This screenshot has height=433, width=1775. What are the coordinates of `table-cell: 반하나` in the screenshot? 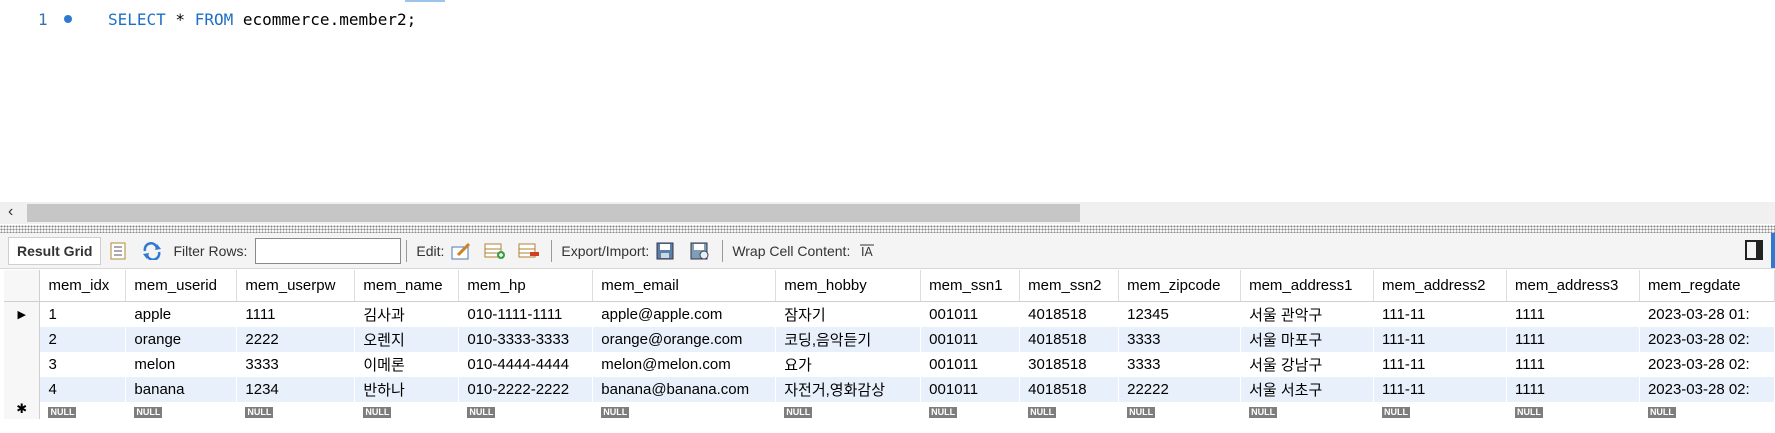 It's located at (406, 389).